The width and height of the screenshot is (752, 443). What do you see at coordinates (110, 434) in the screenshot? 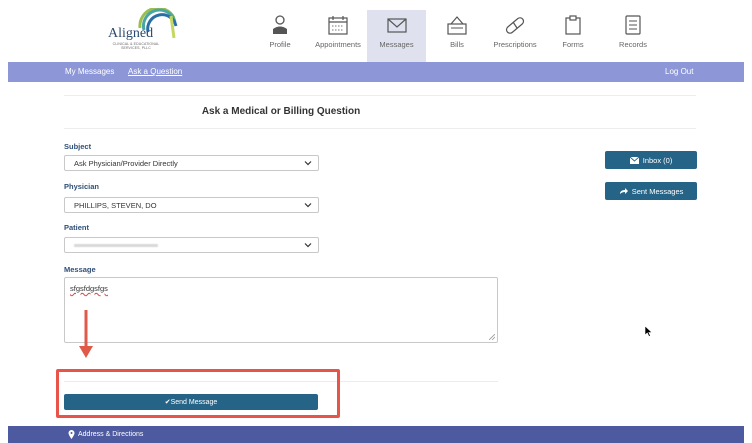
I see `address-directions-link: Address & Directions` at bounding box center [110, 434].